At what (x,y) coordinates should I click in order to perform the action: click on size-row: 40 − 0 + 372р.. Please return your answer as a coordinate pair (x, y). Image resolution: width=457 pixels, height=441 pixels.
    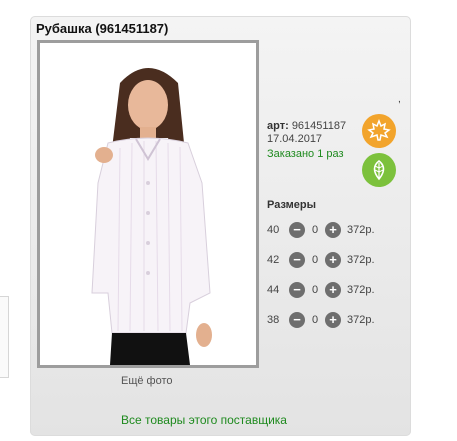
    Looking at the image, I should click on (321, 230).